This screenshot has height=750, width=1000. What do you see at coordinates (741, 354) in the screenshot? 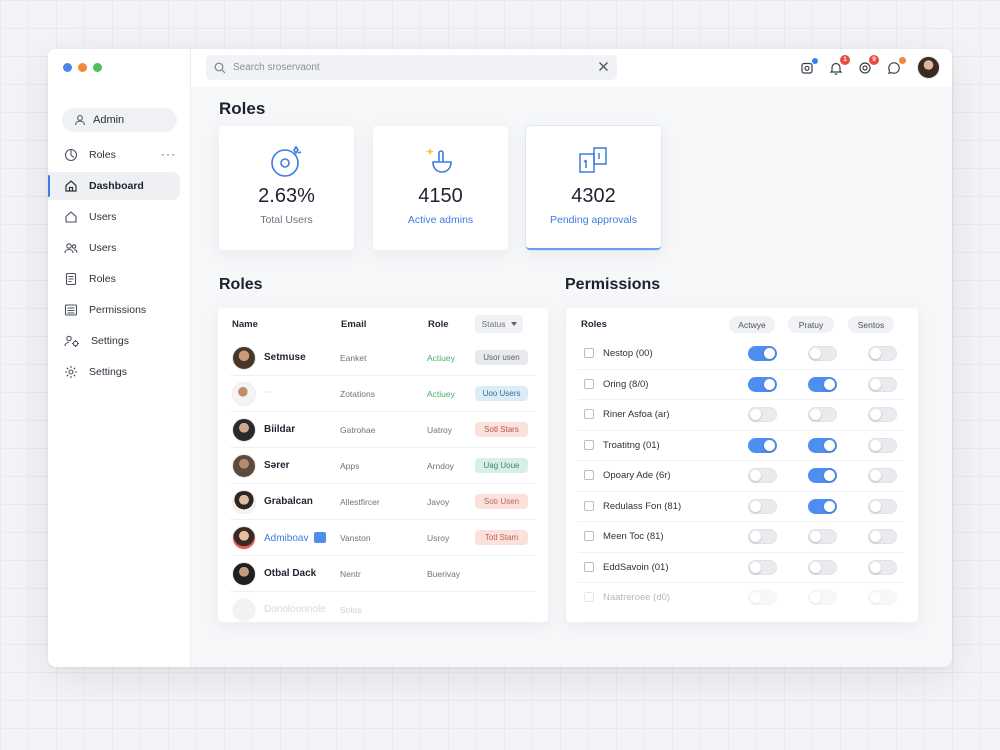
I see `permission-row: Nestop (00)` at bounding box center [741, 354].